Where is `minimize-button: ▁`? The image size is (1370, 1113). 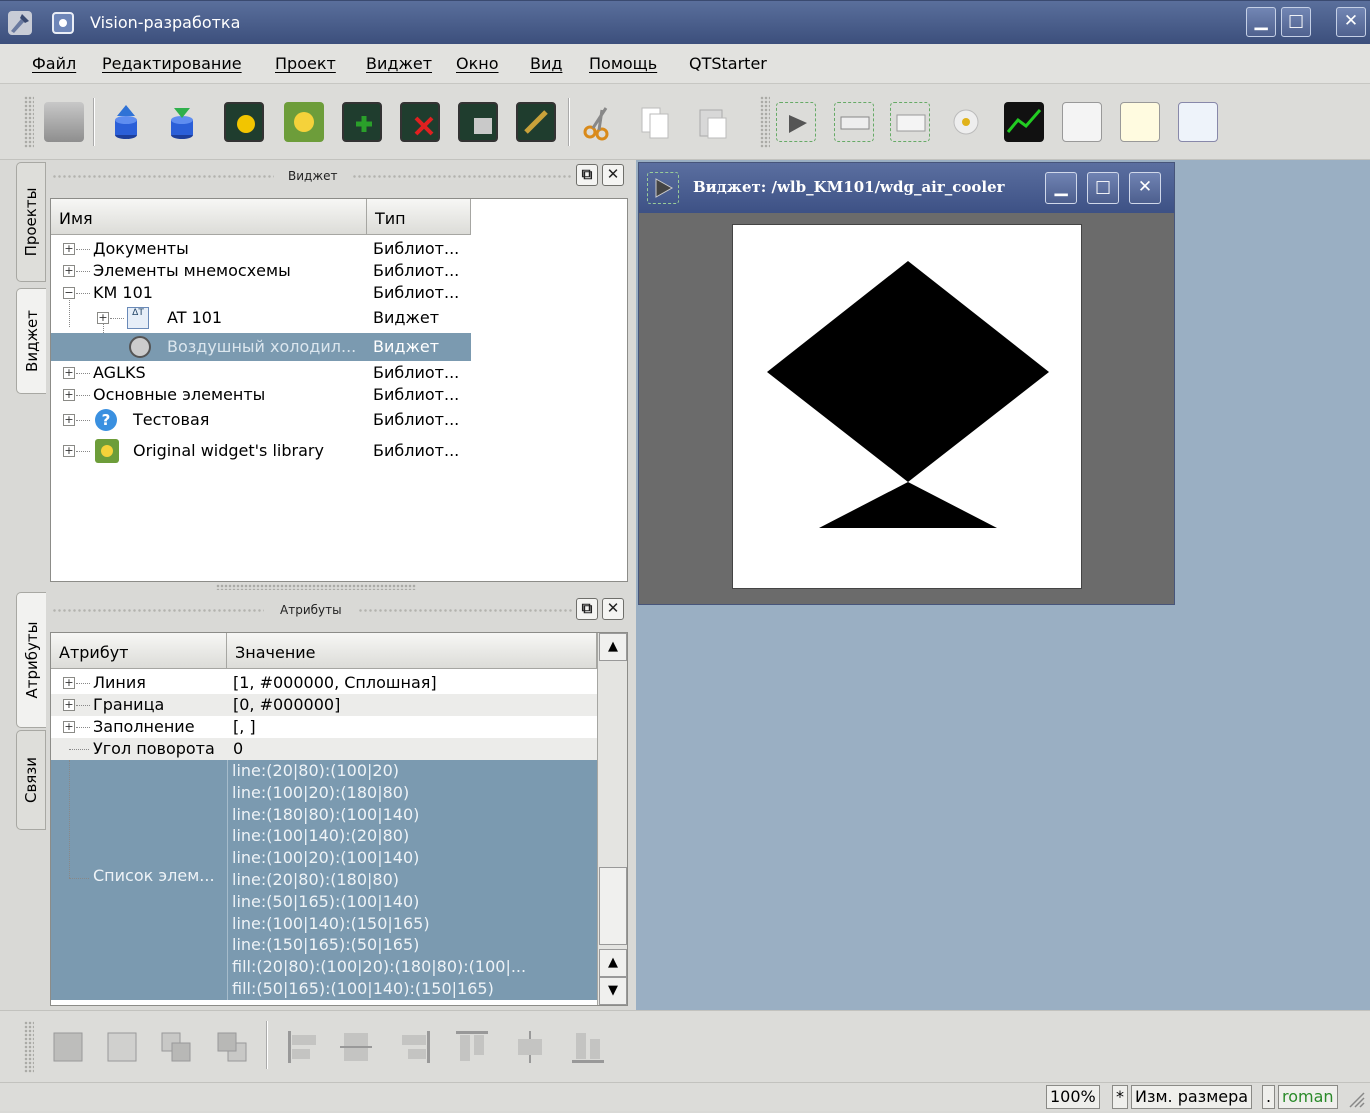
minimize-button: ▁ is located at coordinates (1261, 22).